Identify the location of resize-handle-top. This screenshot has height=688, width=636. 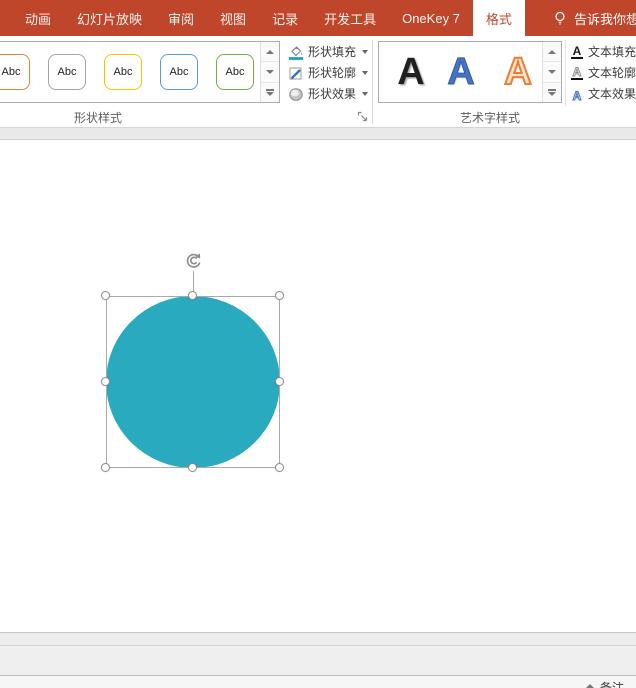
(192, 295).